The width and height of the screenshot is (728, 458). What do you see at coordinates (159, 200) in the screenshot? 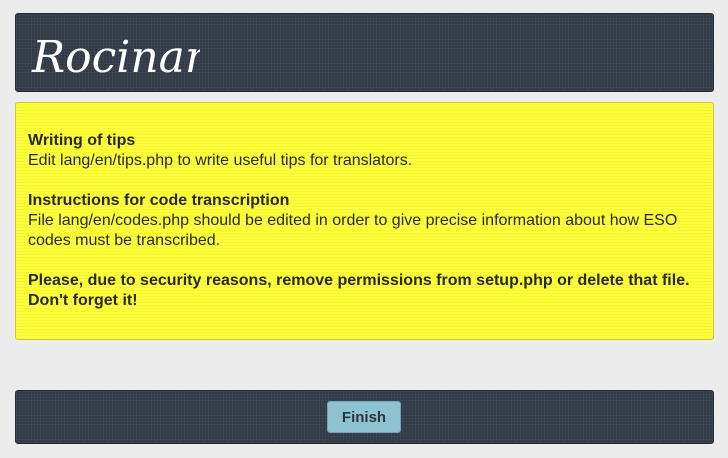
I see `tip-title: Instructions for code transcription` at bounding box center [159, 200].